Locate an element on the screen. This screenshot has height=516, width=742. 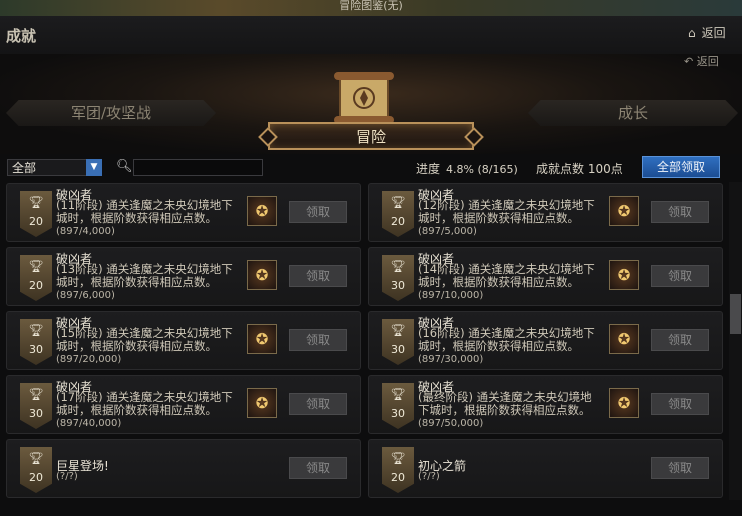
search-input is located at coordinates (198, 167).